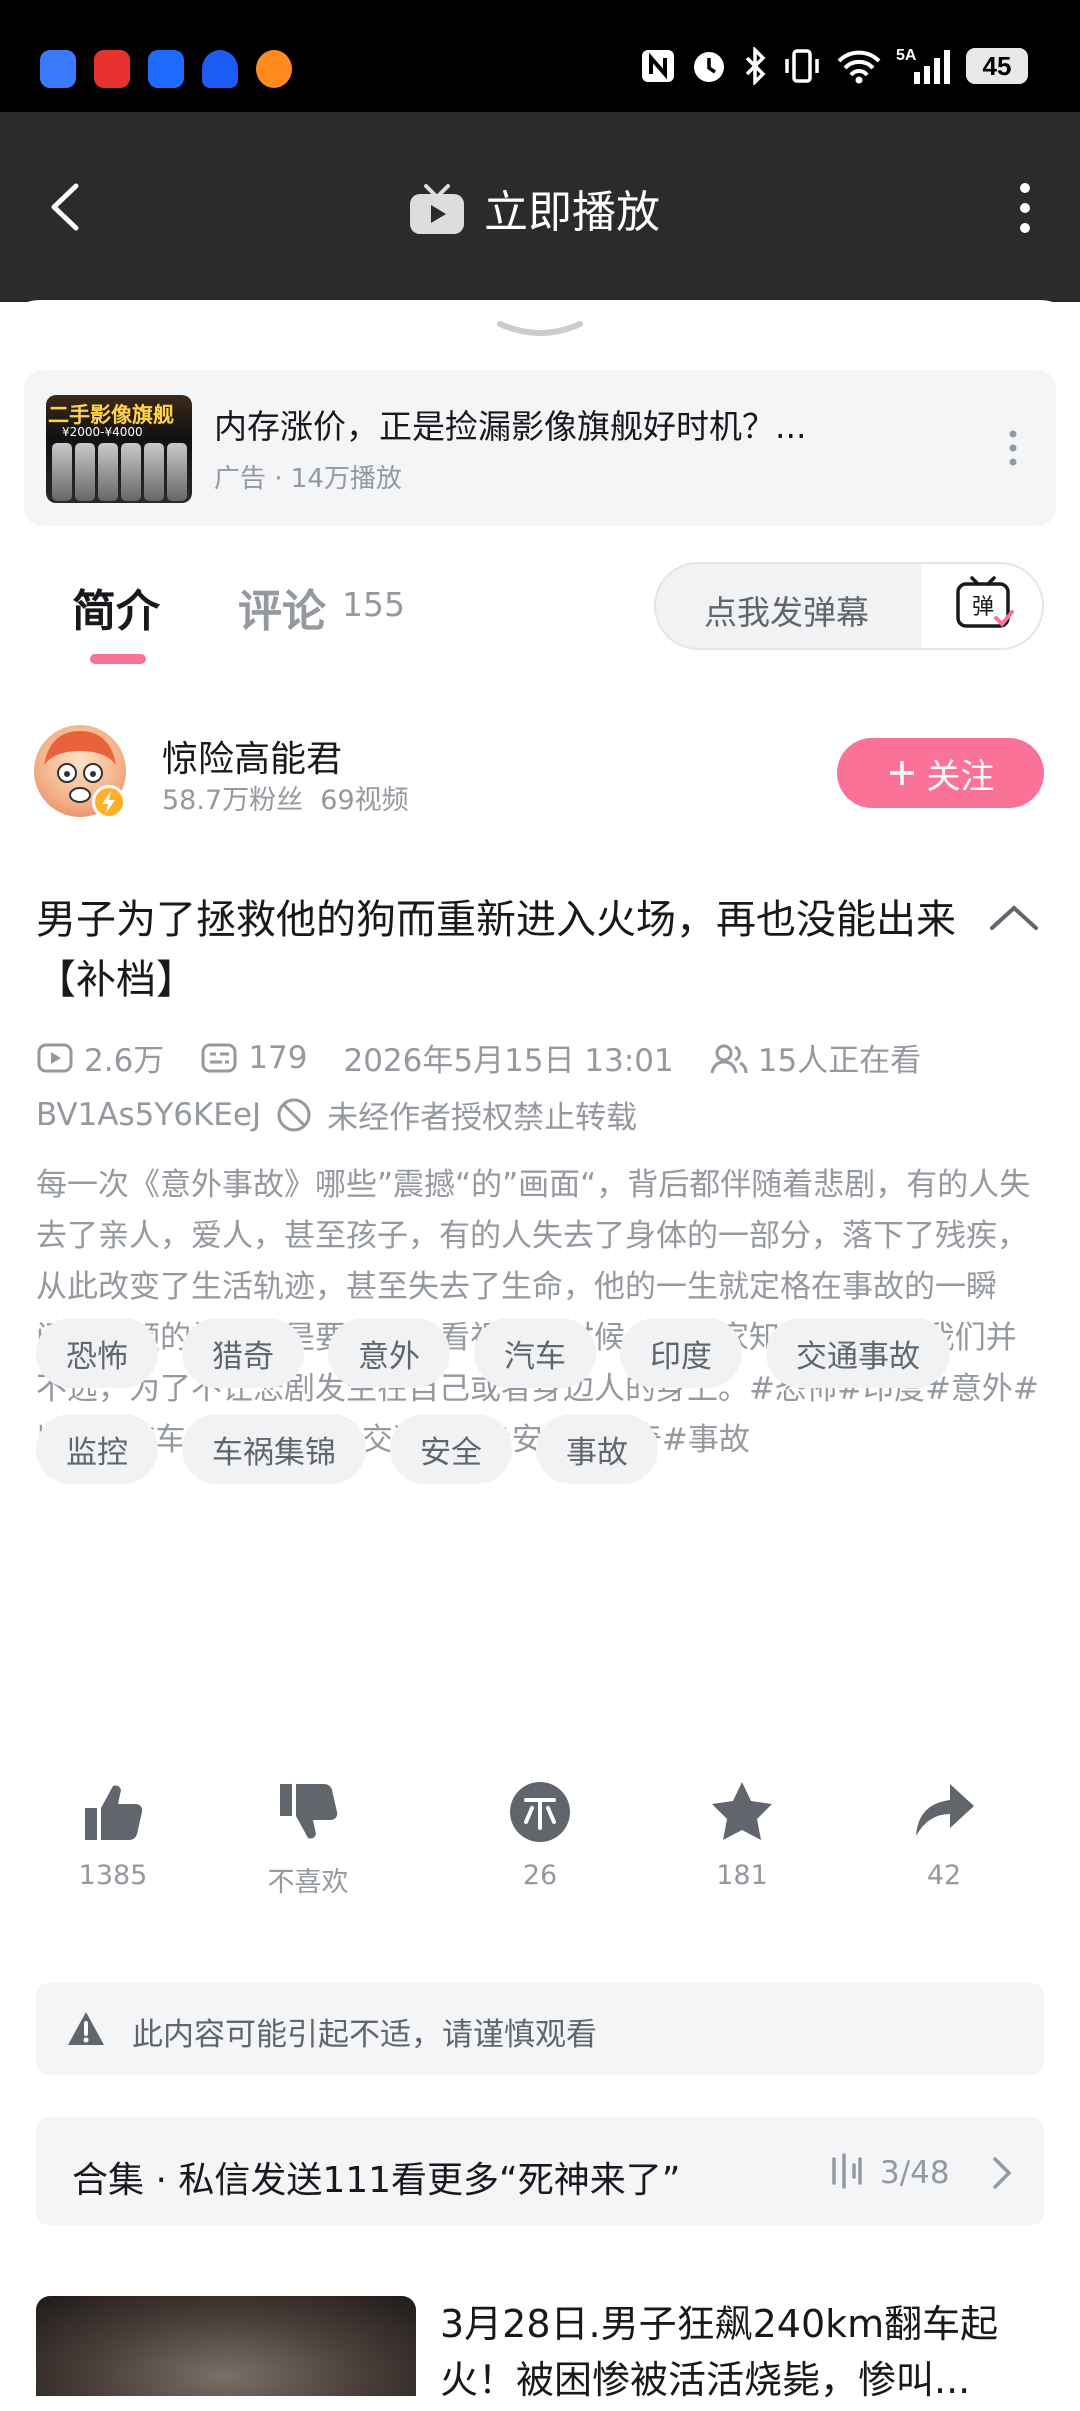  I want to click on collection-title: 合集 · 私信发送111看更多“死神来了”, so click(376, 2180).